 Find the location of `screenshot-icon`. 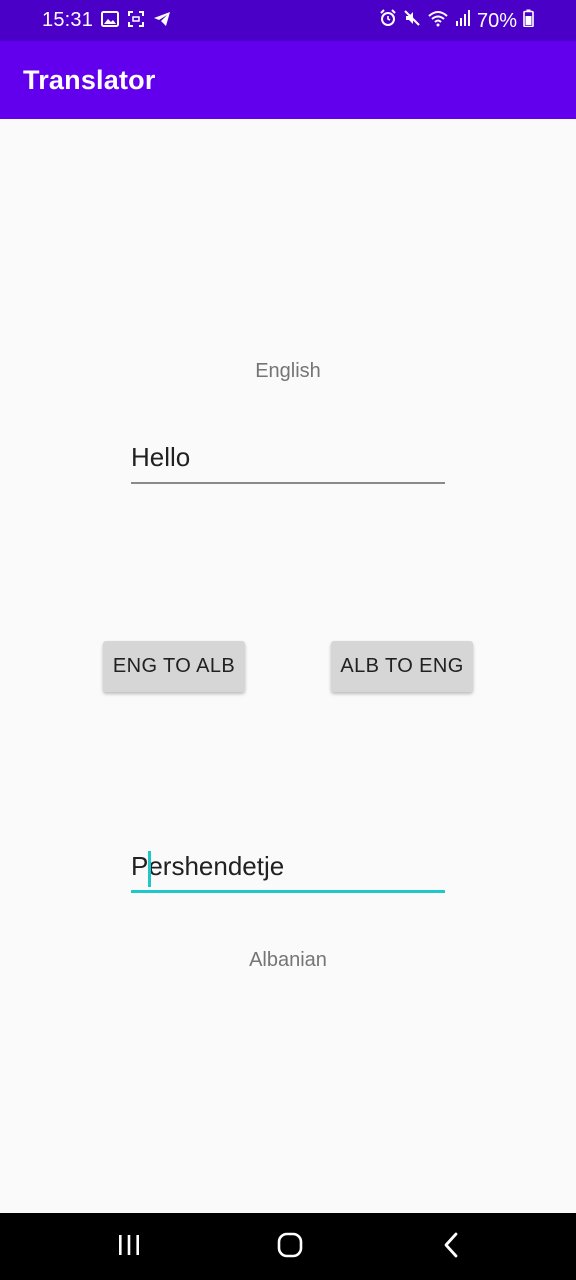

screenshot-icon is located at coordinates (136, 22).